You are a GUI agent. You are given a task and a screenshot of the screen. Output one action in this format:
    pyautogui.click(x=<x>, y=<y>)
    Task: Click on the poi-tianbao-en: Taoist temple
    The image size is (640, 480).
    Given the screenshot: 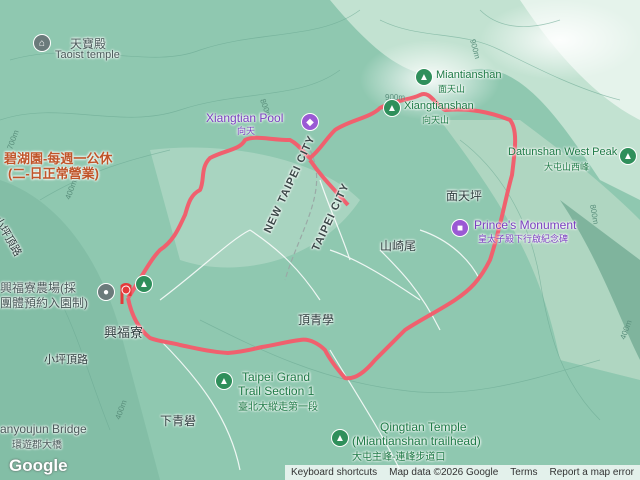 What is the action you would take?
    pyautogui.click(x=87, y=55)
    